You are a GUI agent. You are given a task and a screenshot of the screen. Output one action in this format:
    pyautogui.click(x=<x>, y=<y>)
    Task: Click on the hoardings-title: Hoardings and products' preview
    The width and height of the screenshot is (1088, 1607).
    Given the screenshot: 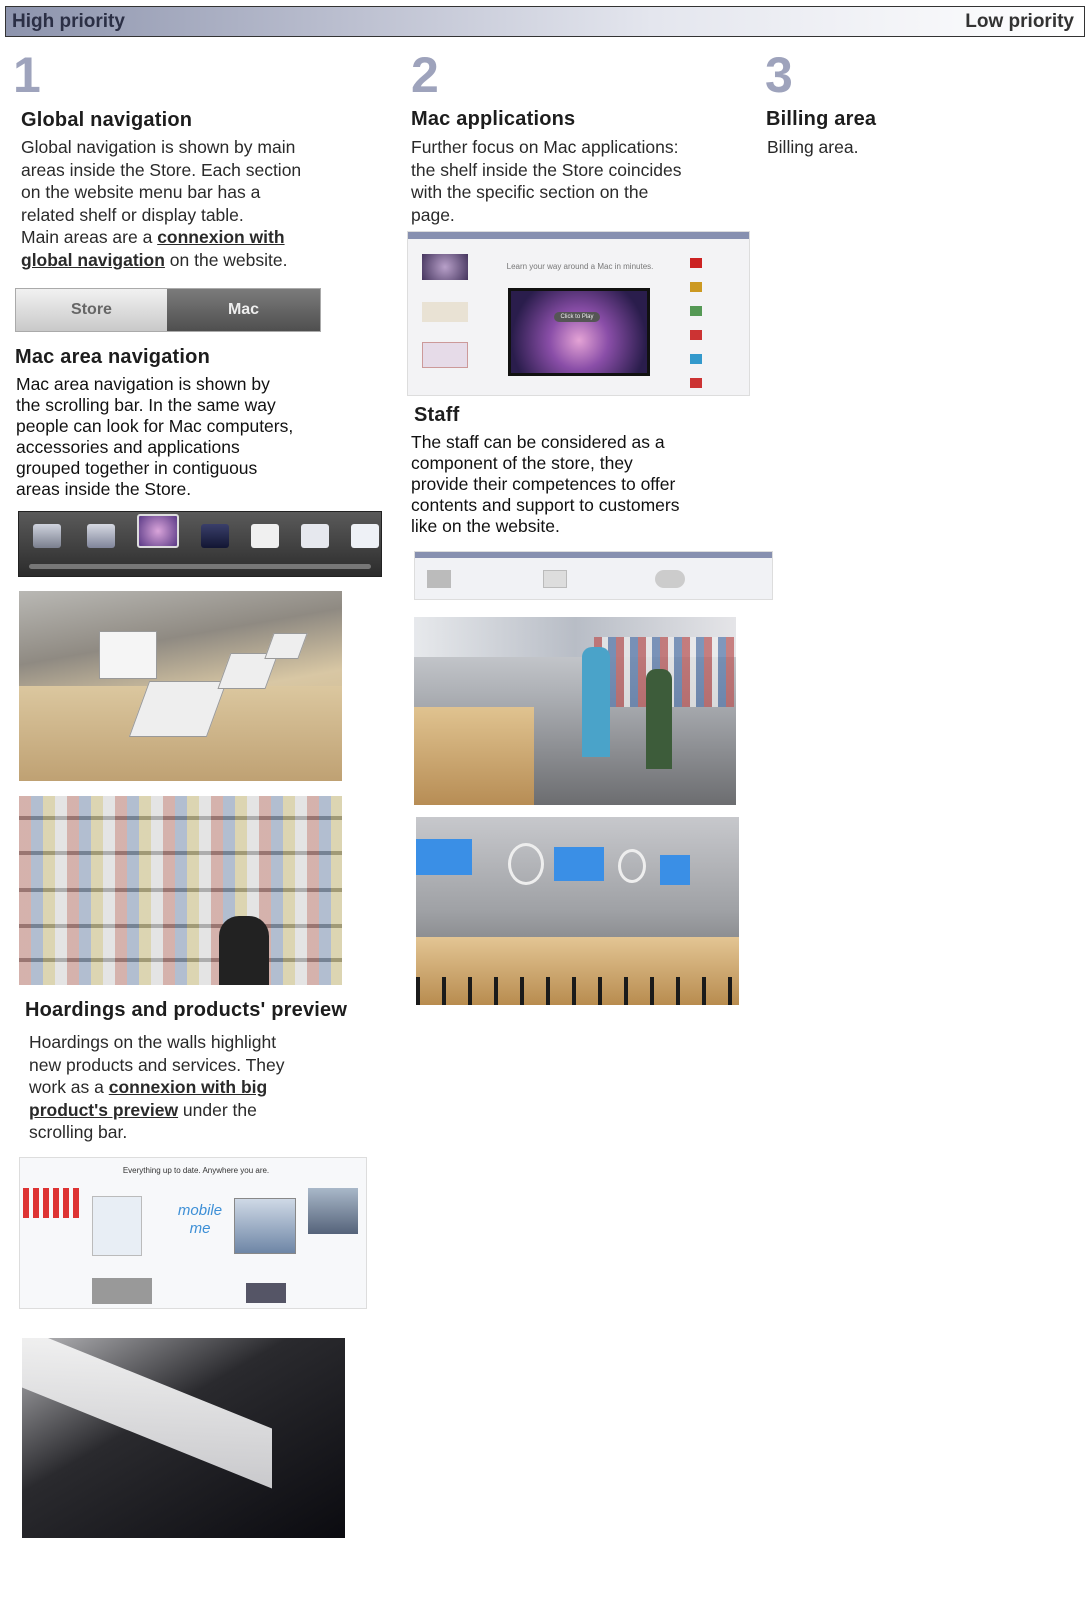 What is the action you would take?
    pyautogui.click(x=186, y=1010)
    